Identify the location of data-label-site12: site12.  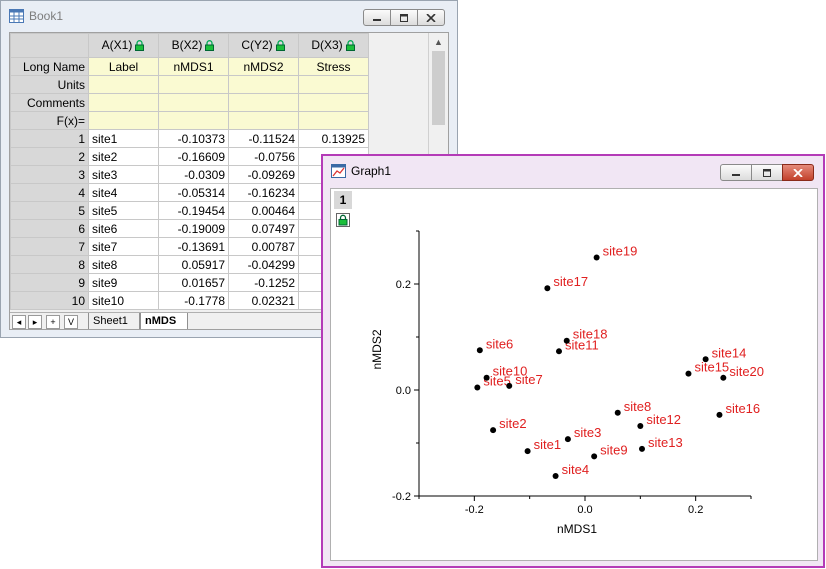
(663, 419).